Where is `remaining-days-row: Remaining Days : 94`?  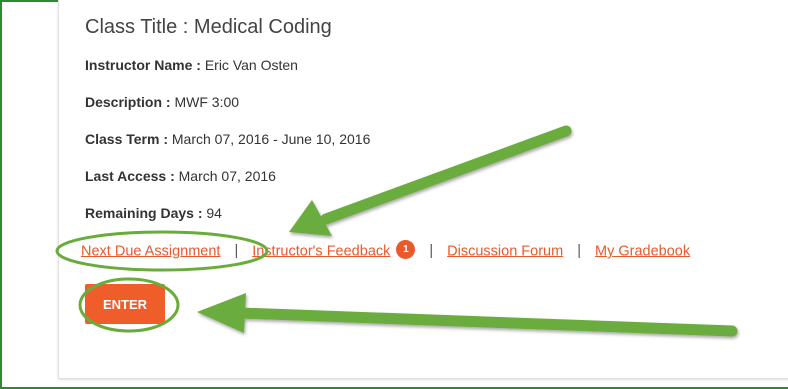
remaining-days-row: Remaining Days : 94 is located at coordinates (153, 213).